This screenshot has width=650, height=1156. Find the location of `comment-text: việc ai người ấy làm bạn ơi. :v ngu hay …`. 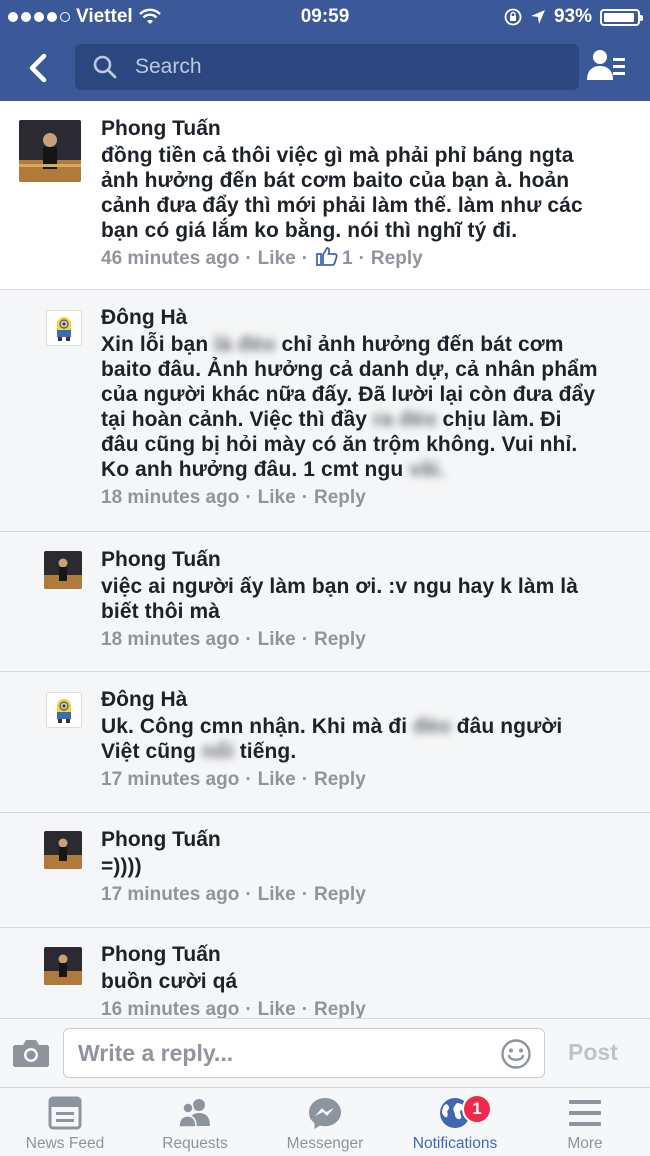

comment-text: việc ai người ấy làm bạn ơi. :v ngu hay … is located at coordinates (340, 599).